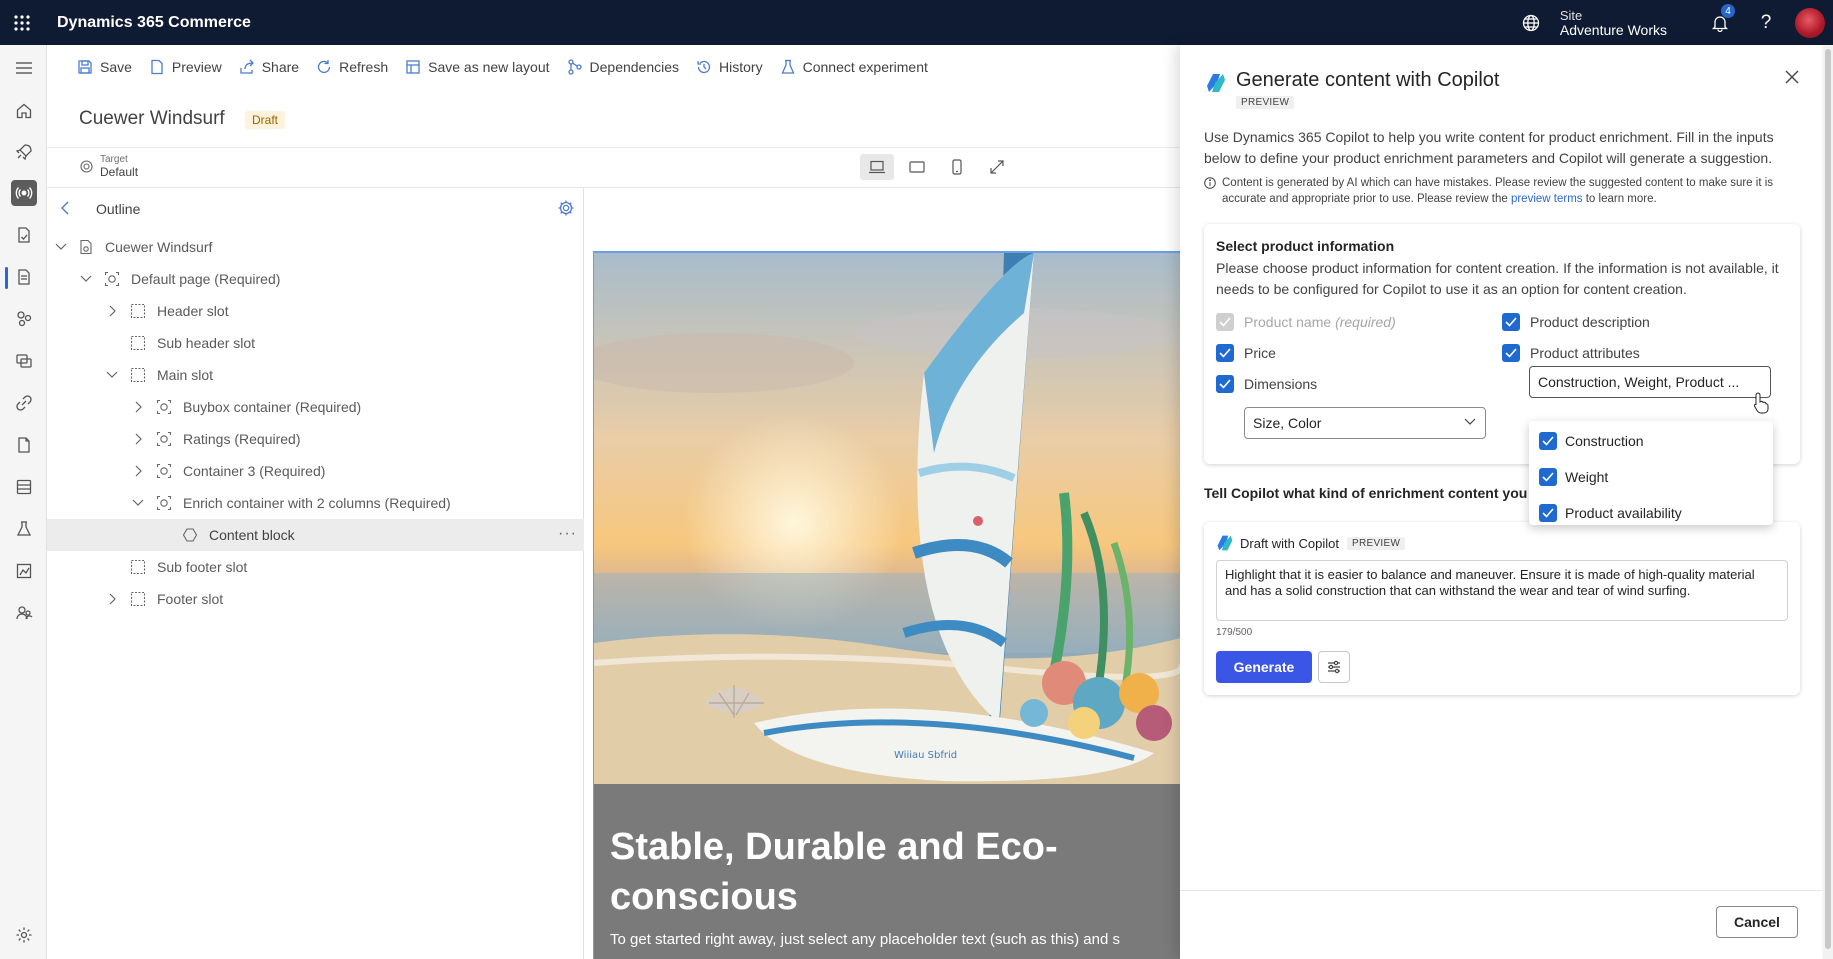  Describe the element at coordinates (138, 599) in the screenshot. I see `slot-icon` at that location.